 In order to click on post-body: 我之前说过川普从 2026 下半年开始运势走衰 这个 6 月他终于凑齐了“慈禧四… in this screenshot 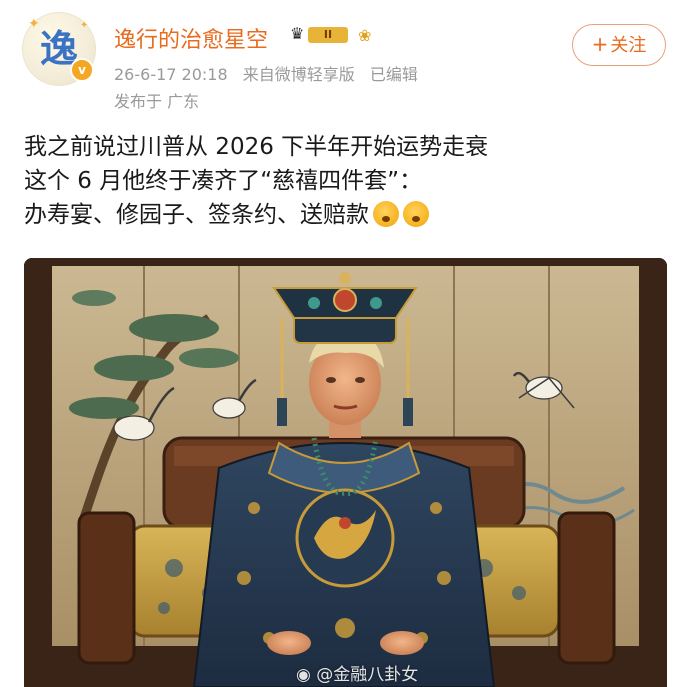, I will do `click(344, 181)`.